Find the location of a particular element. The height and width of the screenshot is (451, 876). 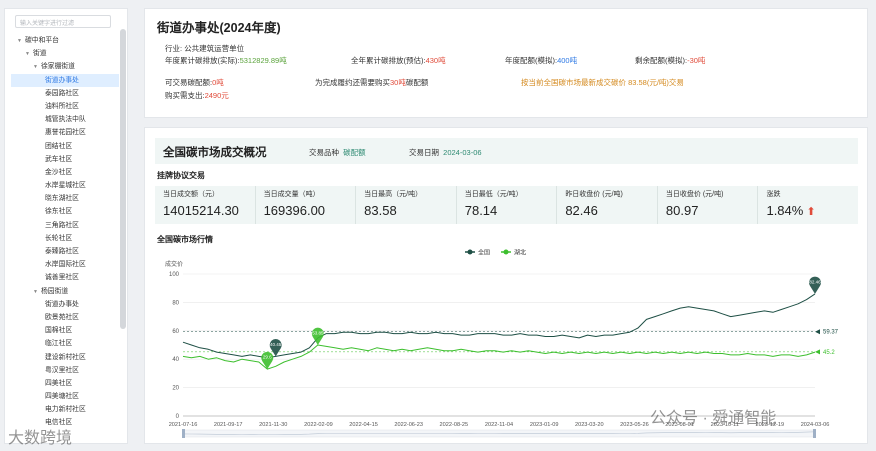

y-tick-label: 40 is located at coordinates (175, 360).